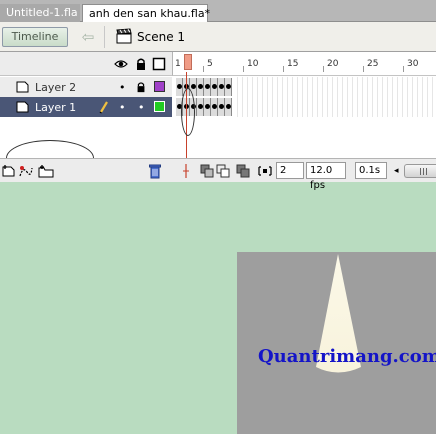 This screenshot has width=436, height=434. I want to click on frame-number: 15, so click(293, 64).